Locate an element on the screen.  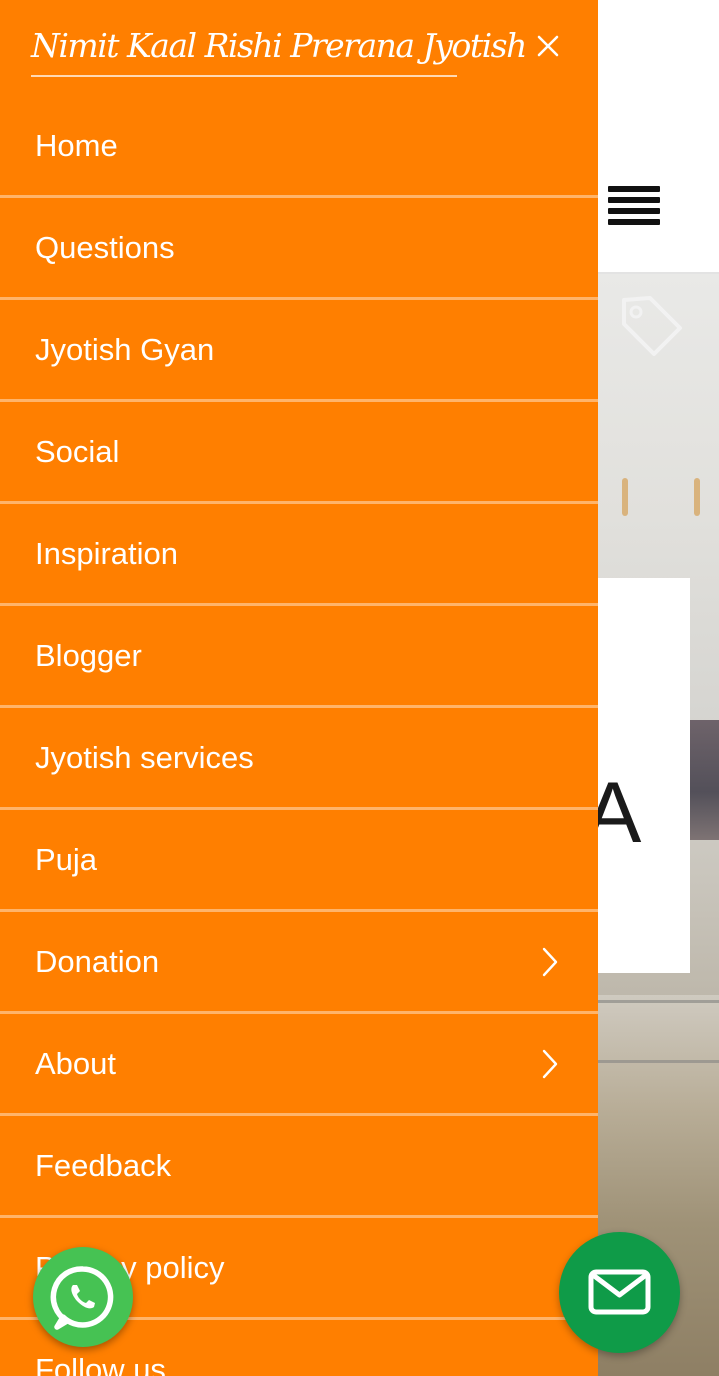
menu-item-label: Questions is located at coordinates (105, 247).